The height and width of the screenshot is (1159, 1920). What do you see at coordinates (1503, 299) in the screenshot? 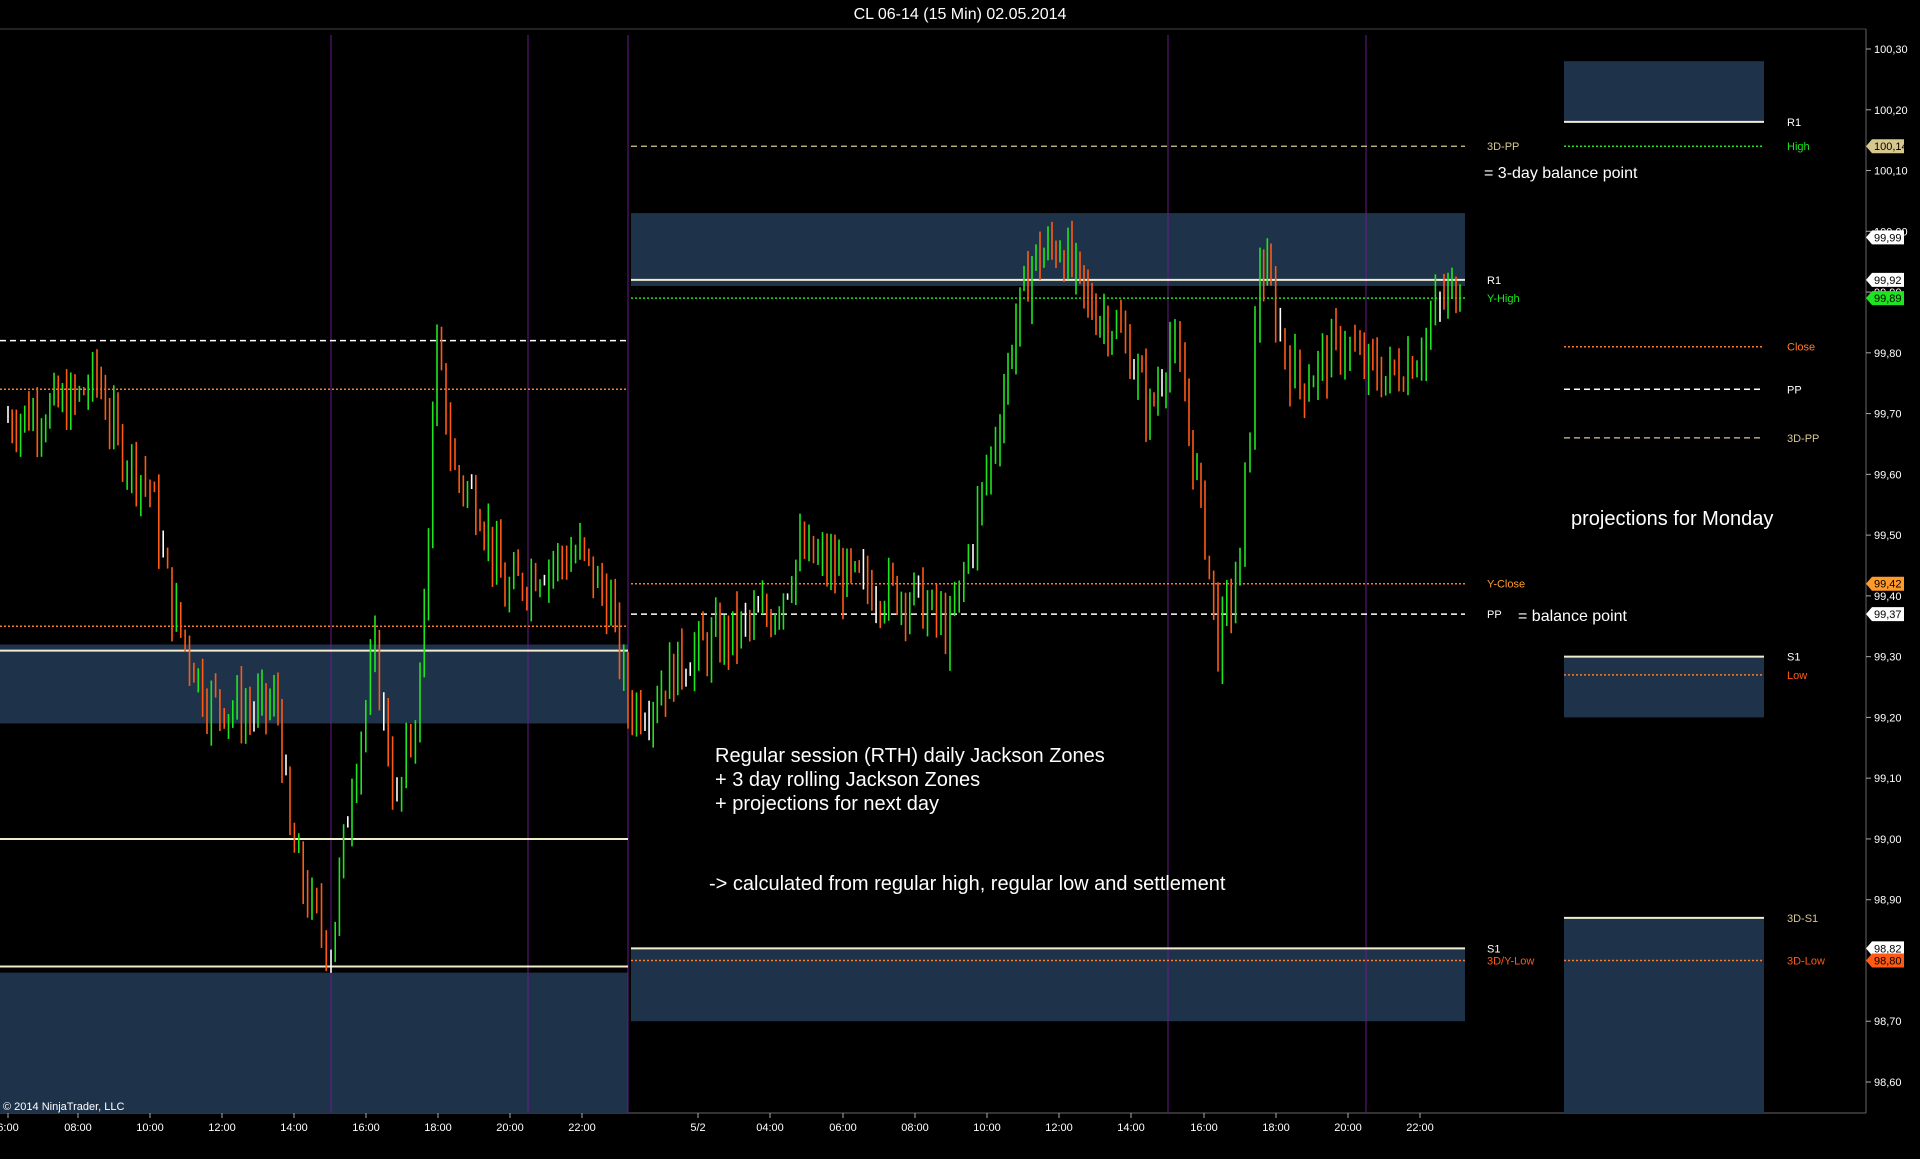
I see `level-label: Y-High` at bounding box center [1503, 299].